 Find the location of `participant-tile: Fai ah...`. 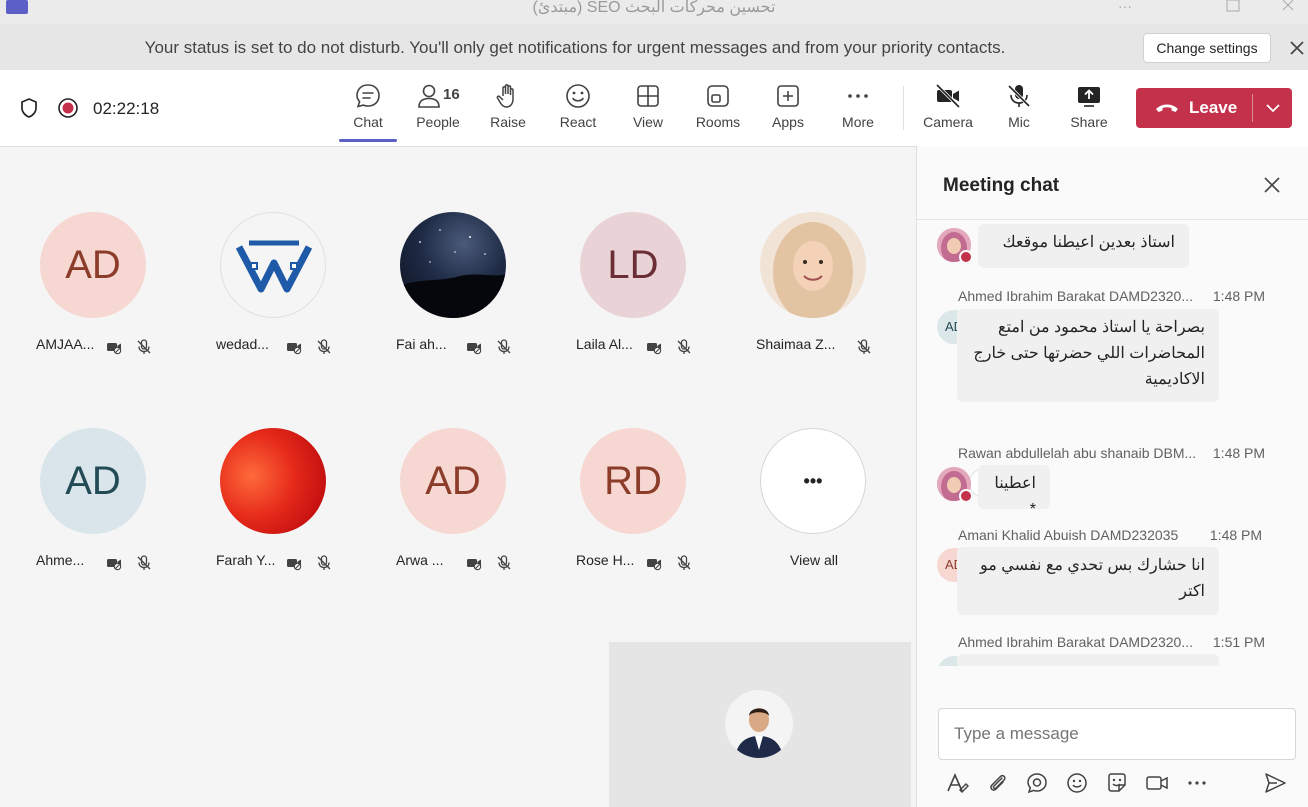

participant-tile: Fai ah... is located at coordinates (454, 312).